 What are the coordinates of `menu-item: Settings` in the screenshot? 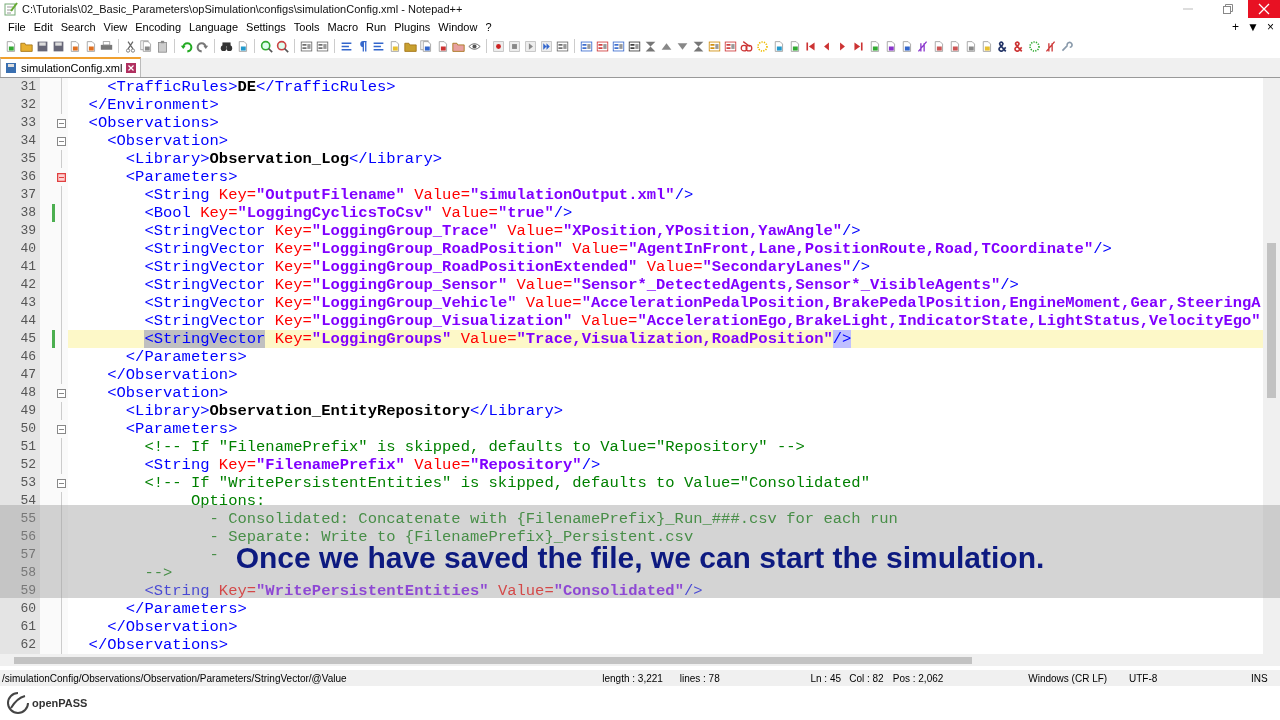 It's located at (266, 27).